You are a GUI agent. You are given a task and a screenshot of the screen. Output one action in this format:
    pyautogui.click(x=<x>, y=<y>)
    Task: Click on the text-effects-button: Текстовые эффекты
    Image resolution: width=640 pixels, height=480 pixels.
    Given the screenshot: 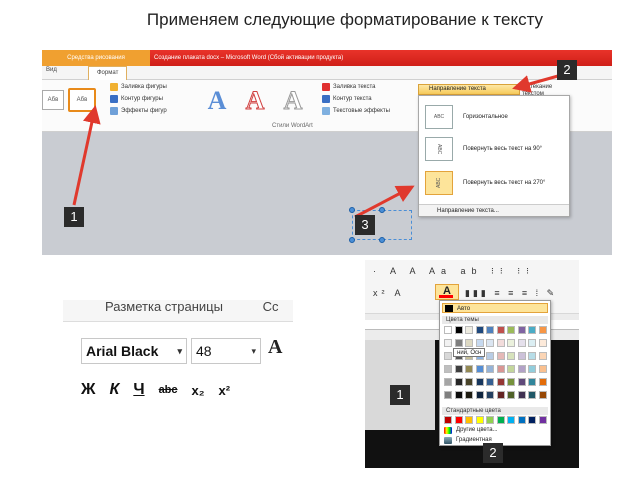 What is the action you would take?
    pyautogui.click(x=356, y=111)
    